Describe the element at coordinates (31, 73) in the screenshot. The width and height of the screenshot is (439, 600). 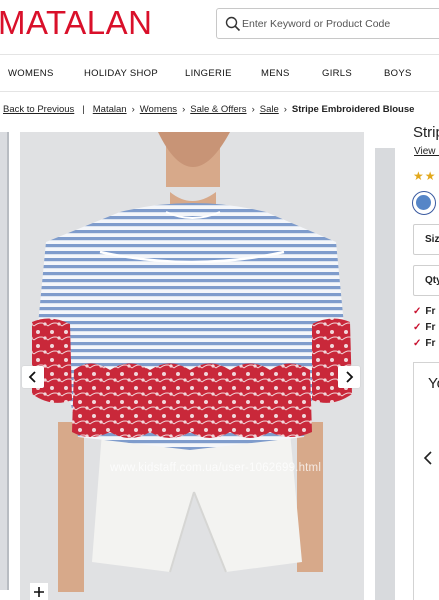
I see `nav-item-womens: WOMENS` at that location.